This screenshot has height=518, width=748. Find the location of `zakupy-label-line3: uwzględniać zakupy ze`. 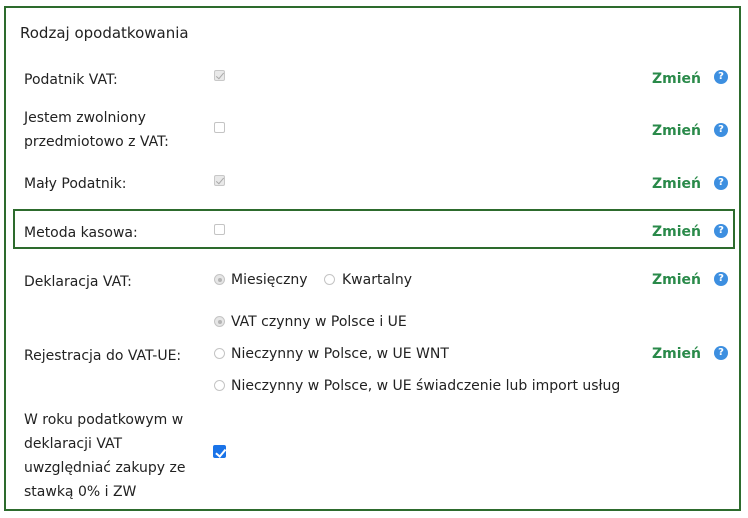

zakupy-label-line3: uwzględniać zakupy ze is located at coordinates (105, 468).